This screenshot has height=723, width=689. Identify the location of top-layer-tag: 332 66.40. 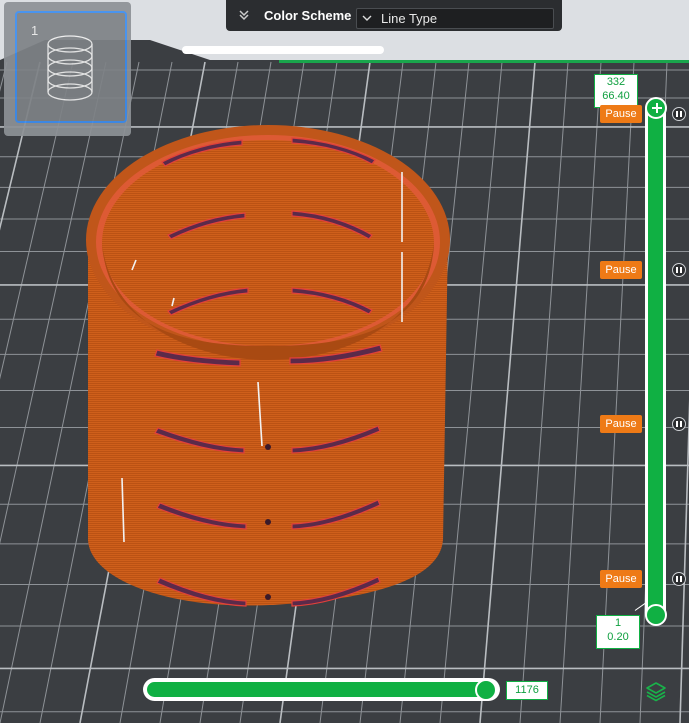
(616, 91).